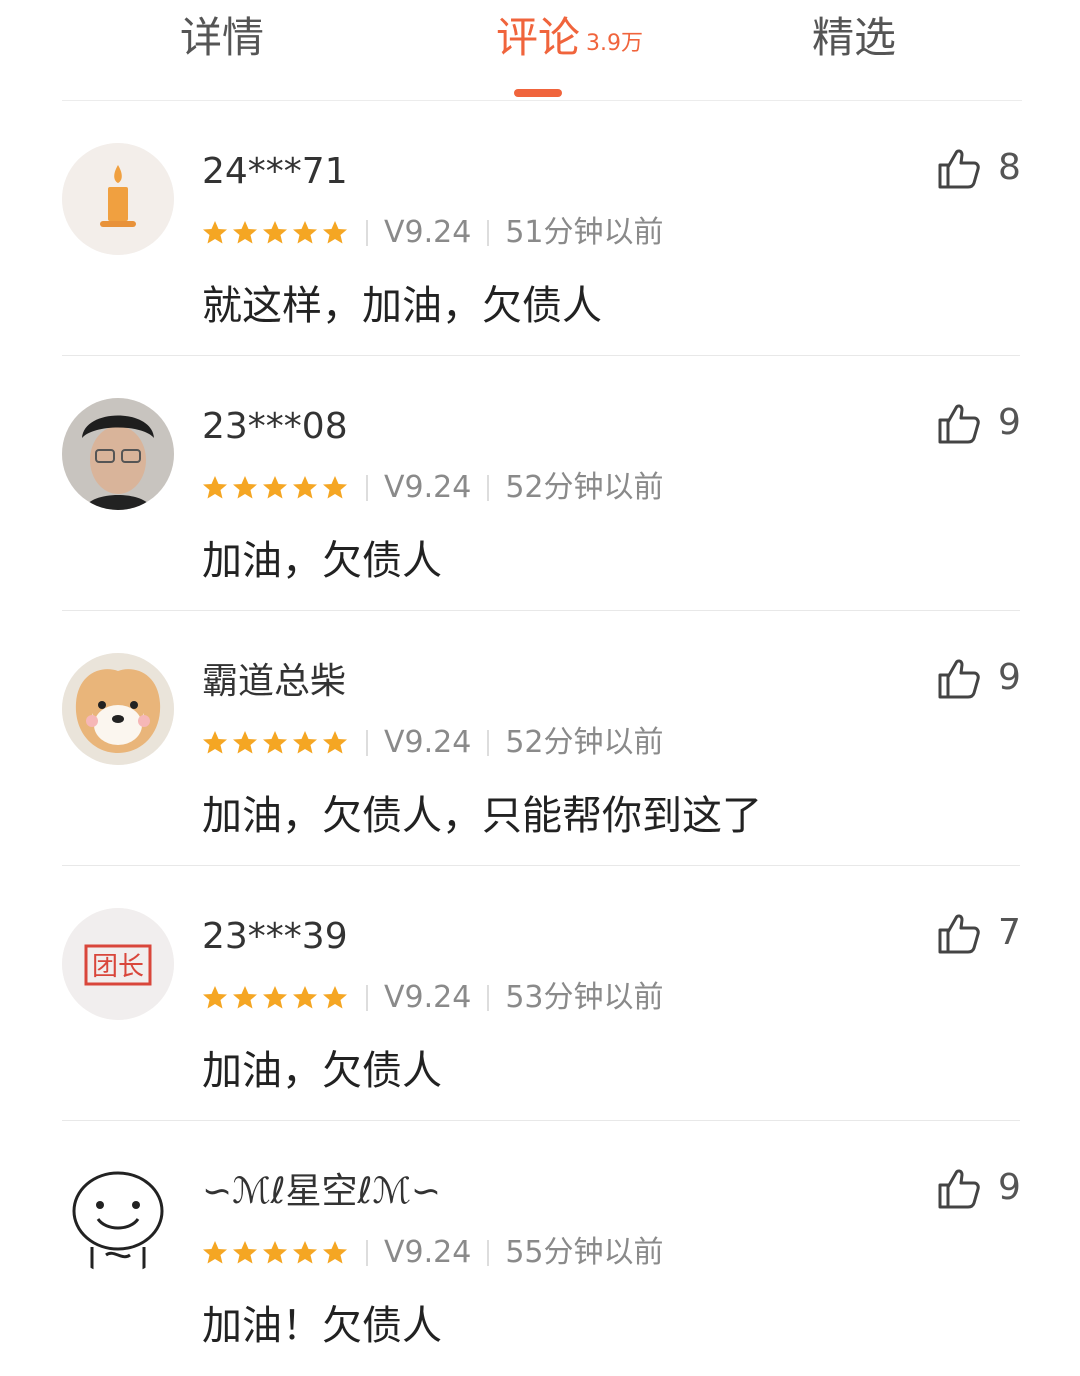 Image resolution: width=1080 pixels, height=1376 pixels. Describe the element at coordinates (275, 937) in the screenshot. I see `username: 23***39` at that location.